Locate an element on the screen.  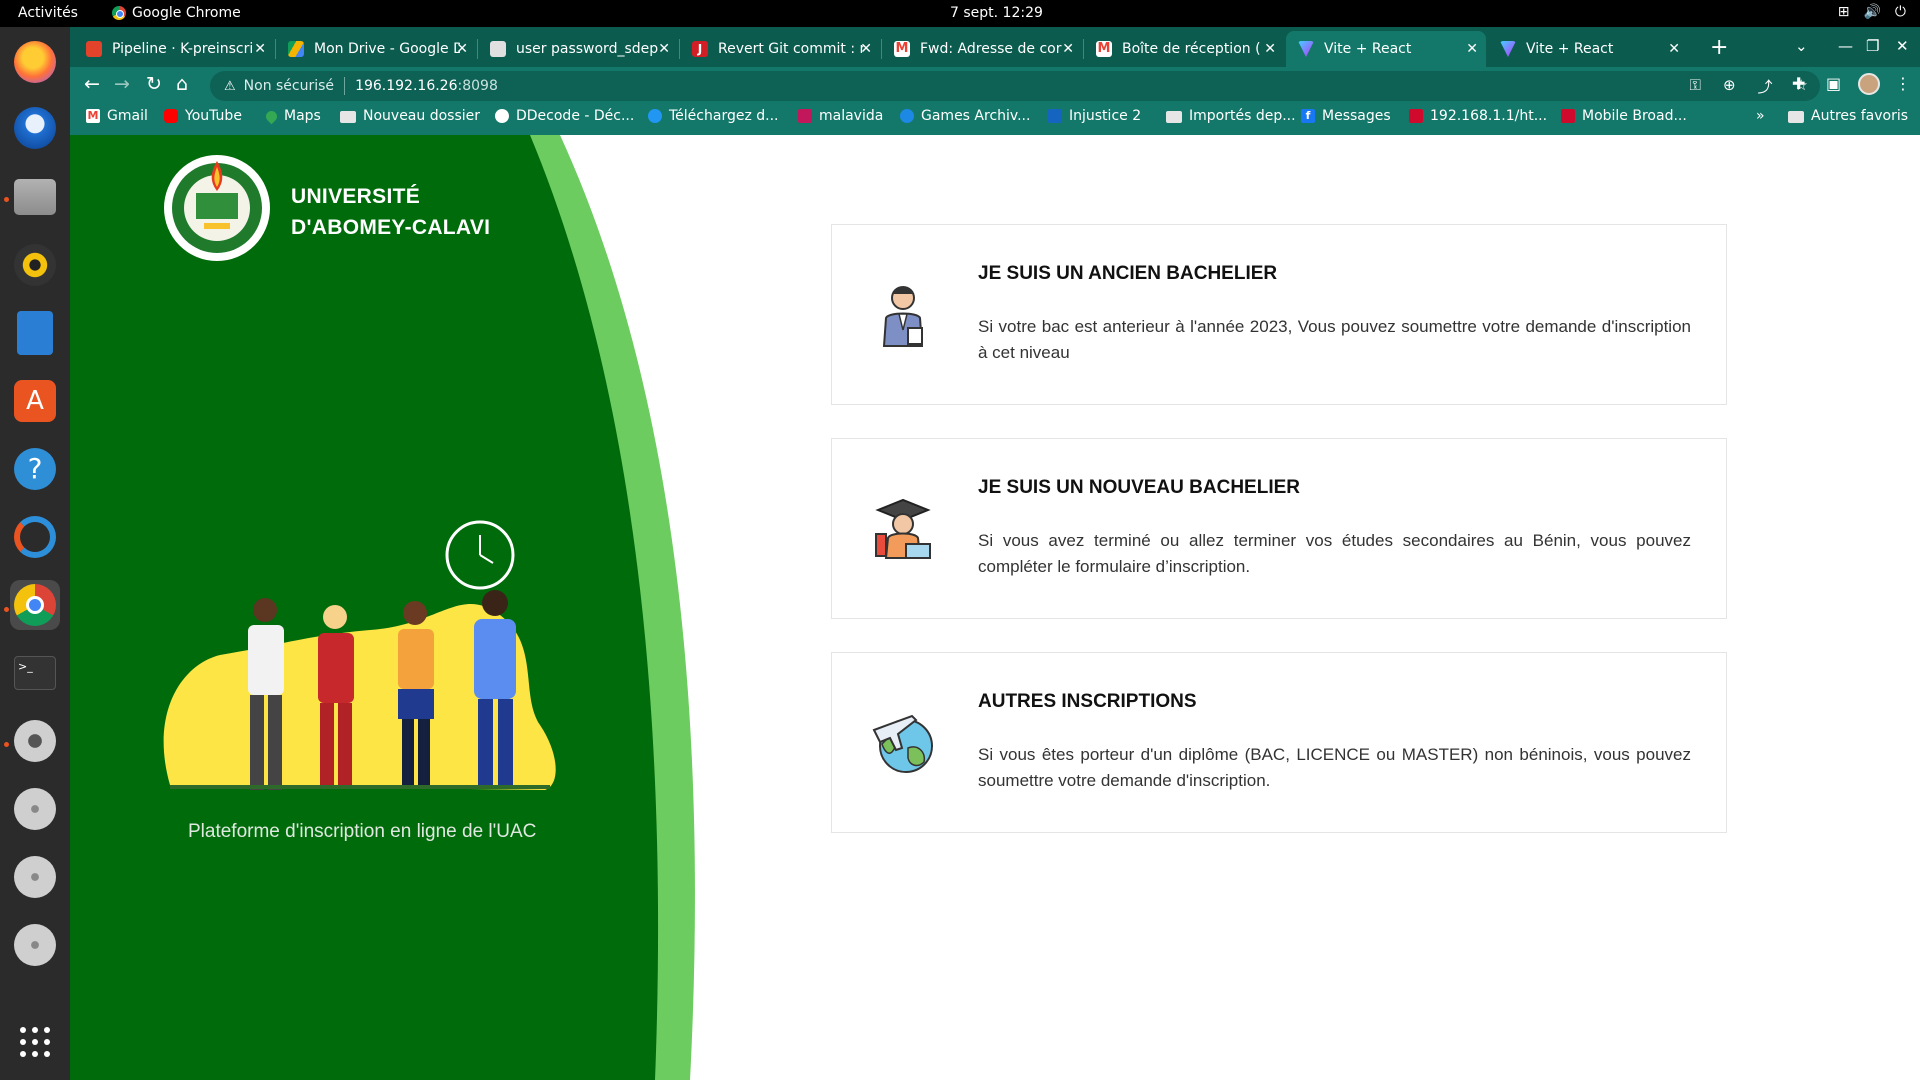
power-icon: ⏻ is located at coordinates (1900, 12).